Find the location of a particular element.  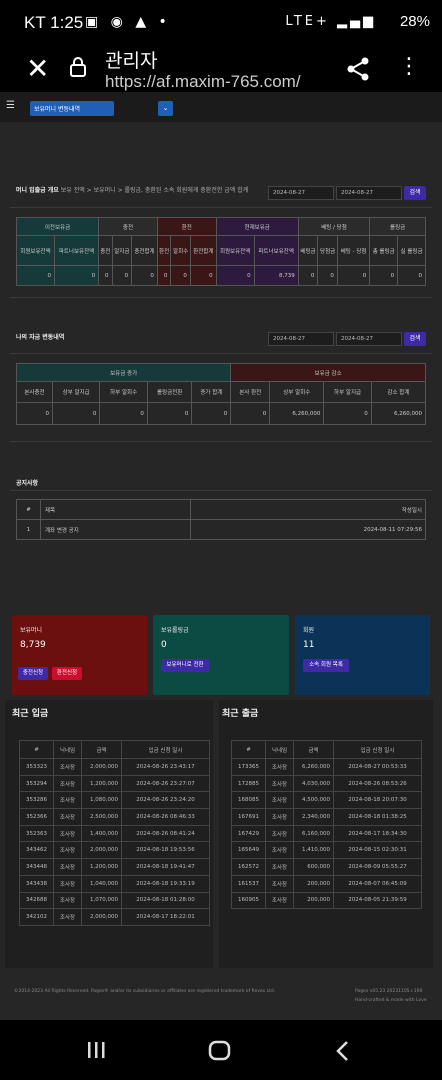

cell: 2,340,000 is located at coordinates (313, 817).